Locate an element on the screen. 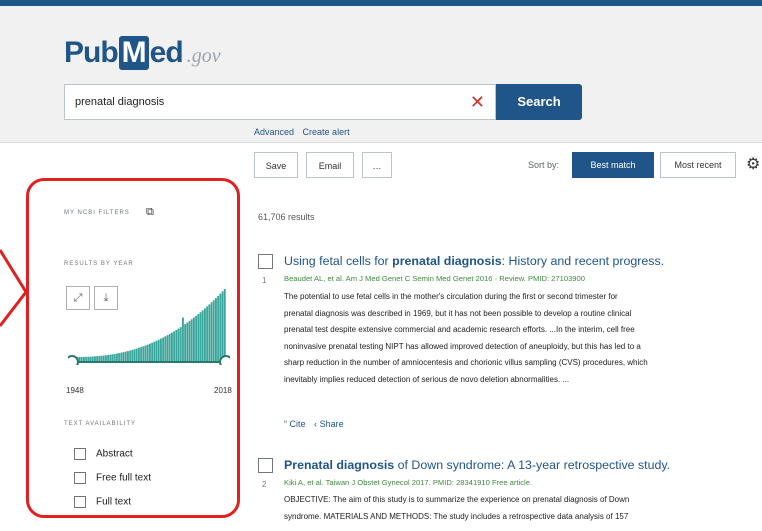  search-sub-links: Advanced Create alert is located at coordinates (305, 132).